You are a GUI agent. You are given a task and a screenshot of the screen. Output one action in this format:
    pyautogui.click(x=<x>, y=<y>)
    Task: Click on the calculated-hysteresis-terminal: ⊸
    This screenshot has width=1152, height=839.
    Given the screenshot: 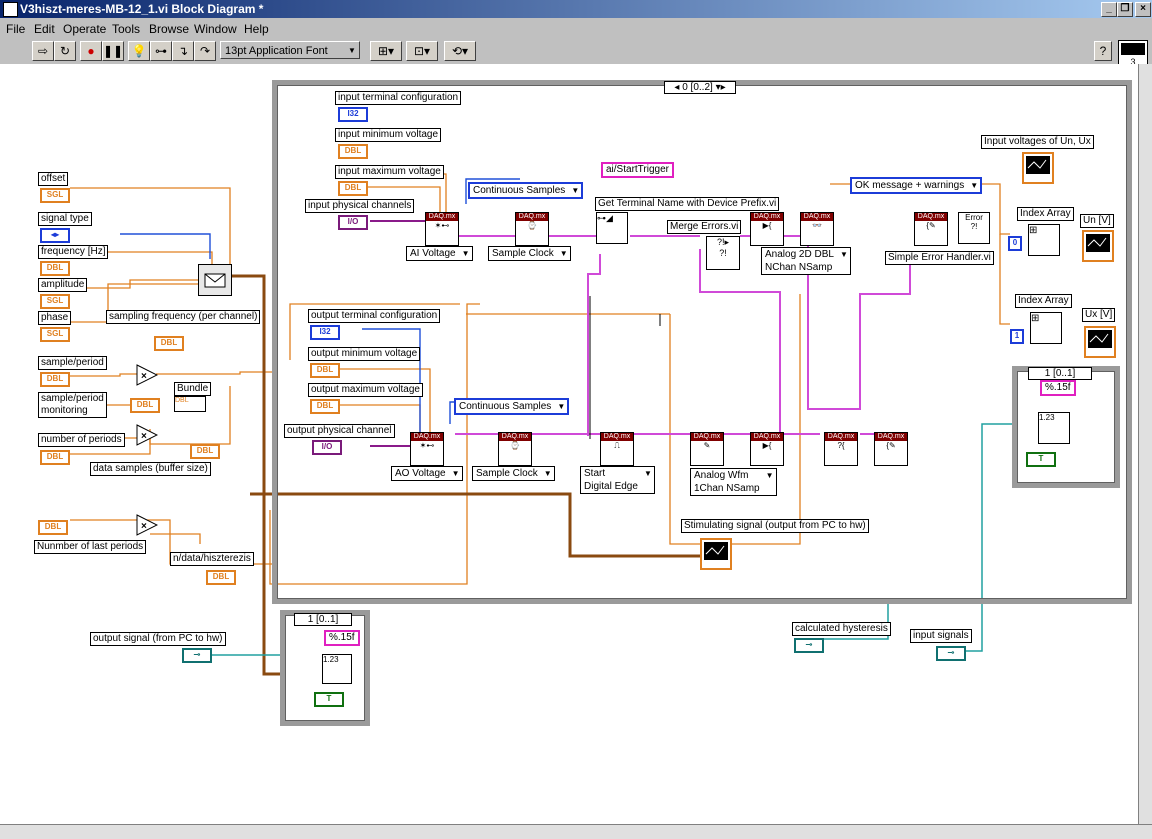 What is the action you would take?
    pyautogui.click(x=809, y=645)
    